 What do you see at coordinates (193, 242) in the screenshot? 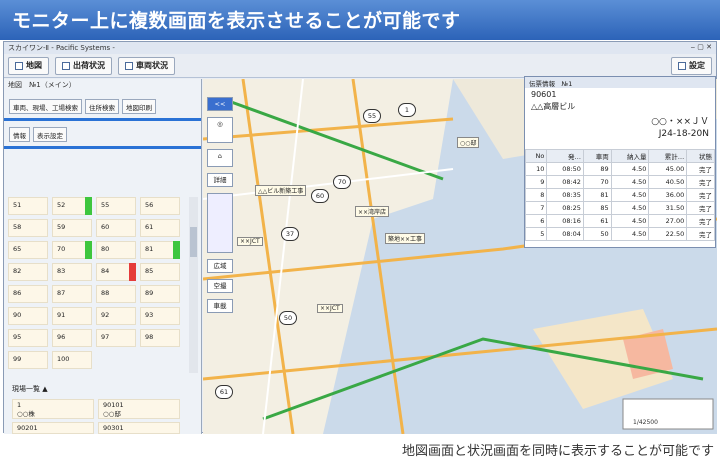
I see `scrollbar-thumb` at bounding box center [193, 242].